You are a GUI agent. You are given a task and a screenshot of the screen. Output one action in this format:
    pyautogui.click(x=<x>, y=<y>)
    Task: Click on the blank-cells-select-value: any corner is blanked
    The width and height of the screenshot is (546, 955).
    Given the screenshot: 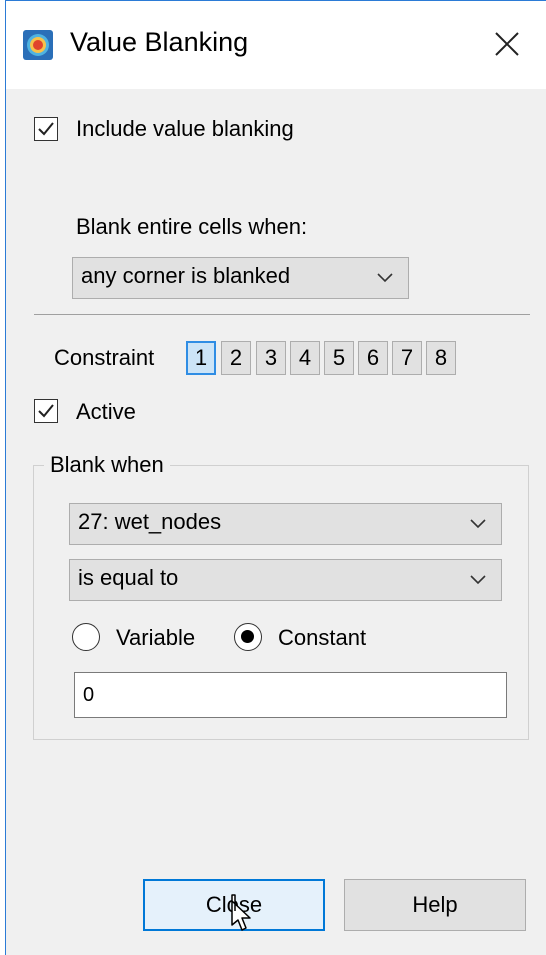 What is the action you would take?
    pyautogui.click(x=186, y=275)
    